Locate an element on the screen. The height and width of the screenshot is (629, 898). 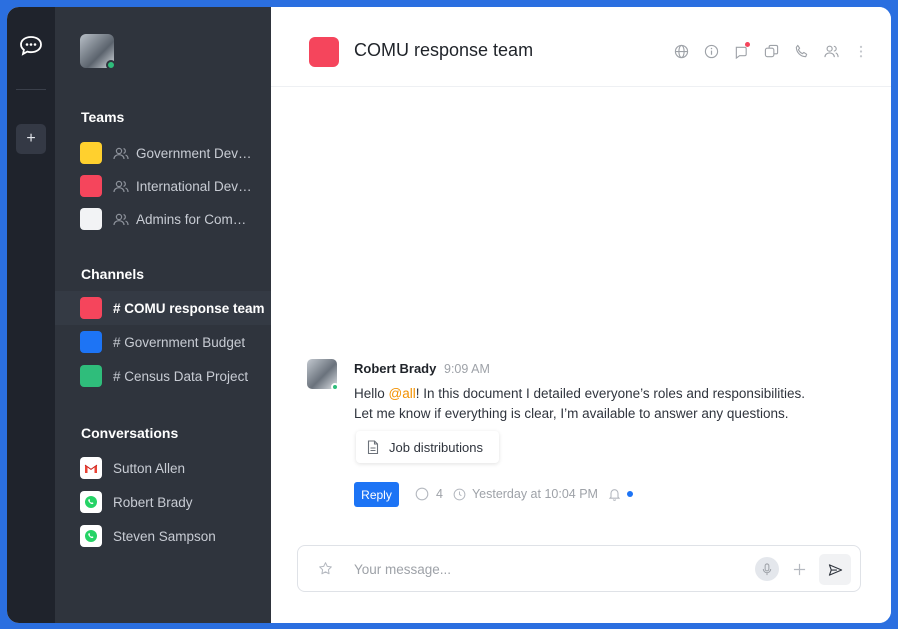
chat-logo-icon is located at coordinates (31, 46).